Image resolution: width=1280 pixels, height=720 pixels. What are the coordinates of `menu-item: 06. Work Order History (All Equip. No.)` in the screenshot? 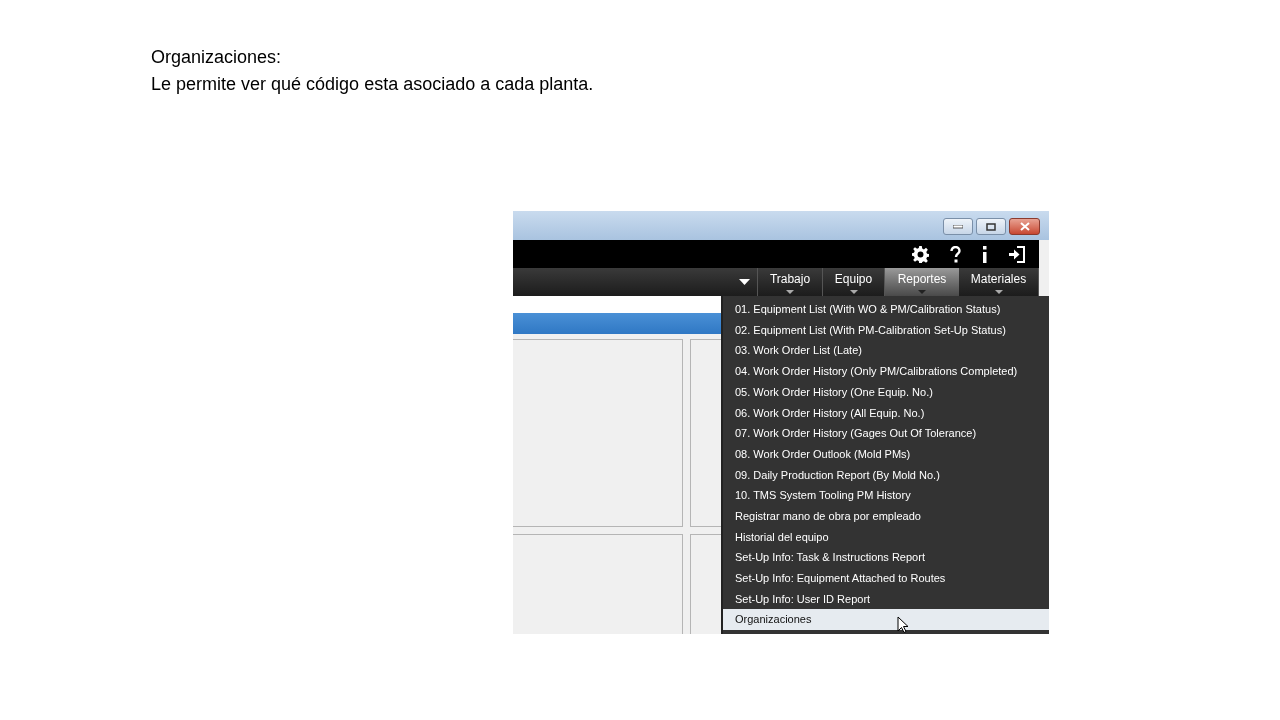 It's located at (886, 413).